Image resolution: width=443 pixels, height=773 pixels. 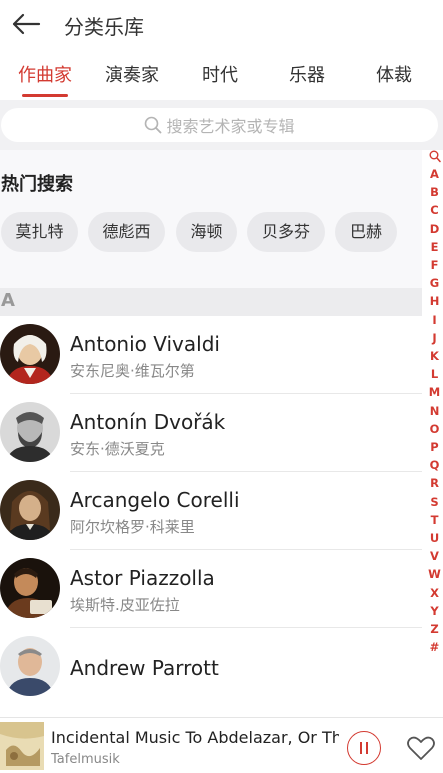 I want to click on list-item: Antonio Vivaldi 安东尼奥·维瓦尔第, so click(x=211, y=355).